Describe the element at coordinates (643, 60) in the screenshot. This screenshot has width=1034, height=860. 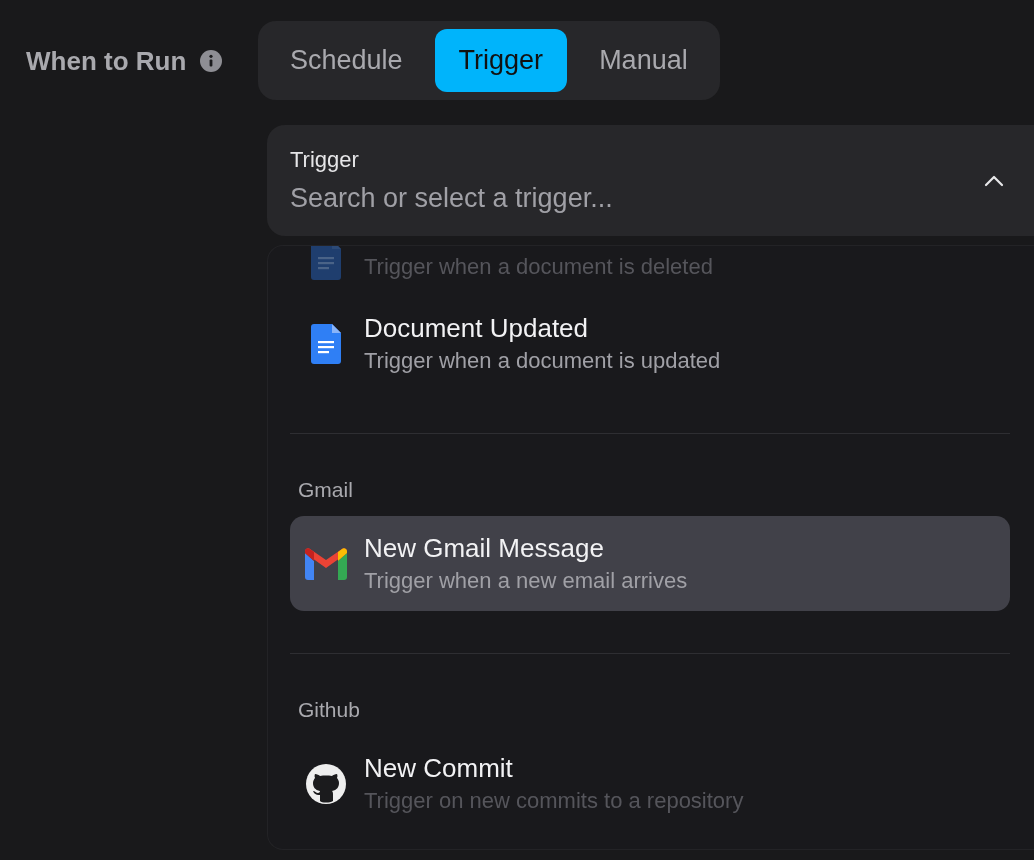
I see `mode-tab: Manual` at that location.